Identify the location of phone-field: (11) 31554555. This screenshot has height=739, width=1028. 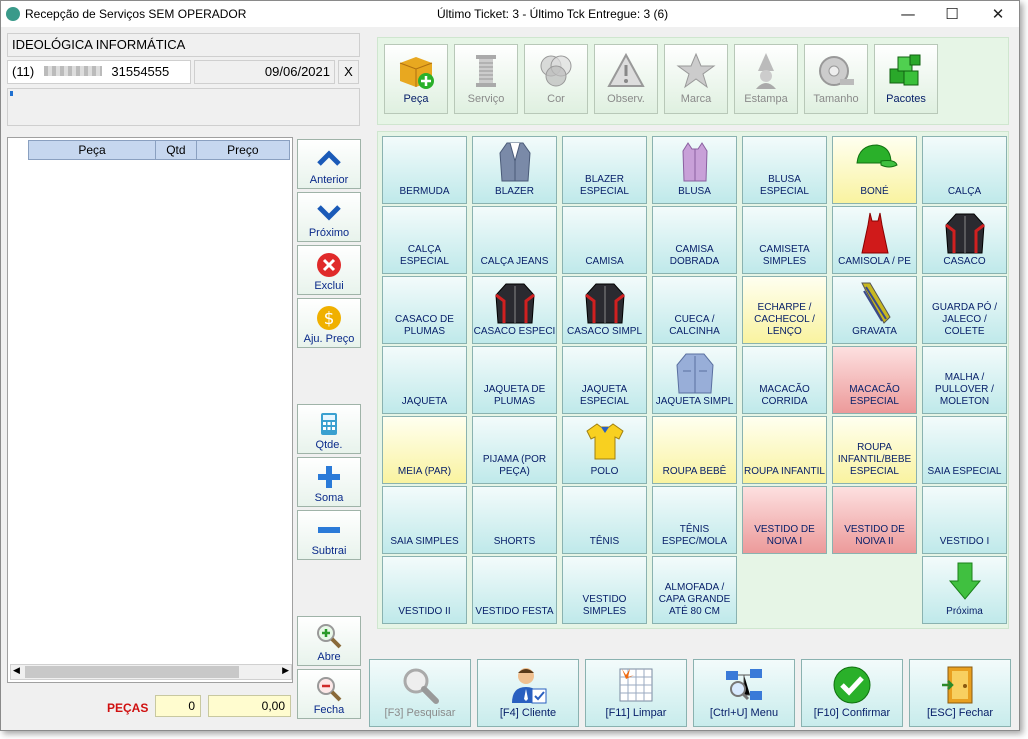
(99, 72).